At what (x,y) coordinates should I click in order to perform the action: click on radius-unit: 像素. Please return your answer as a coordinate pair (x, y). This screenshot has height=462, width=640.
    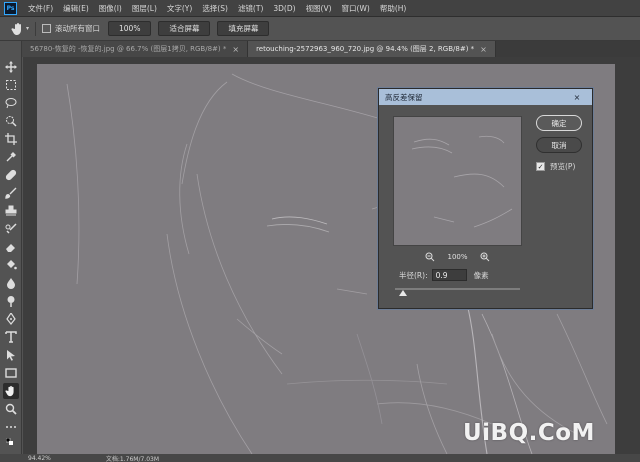
    Looking at the image, I should click on (481, 275).